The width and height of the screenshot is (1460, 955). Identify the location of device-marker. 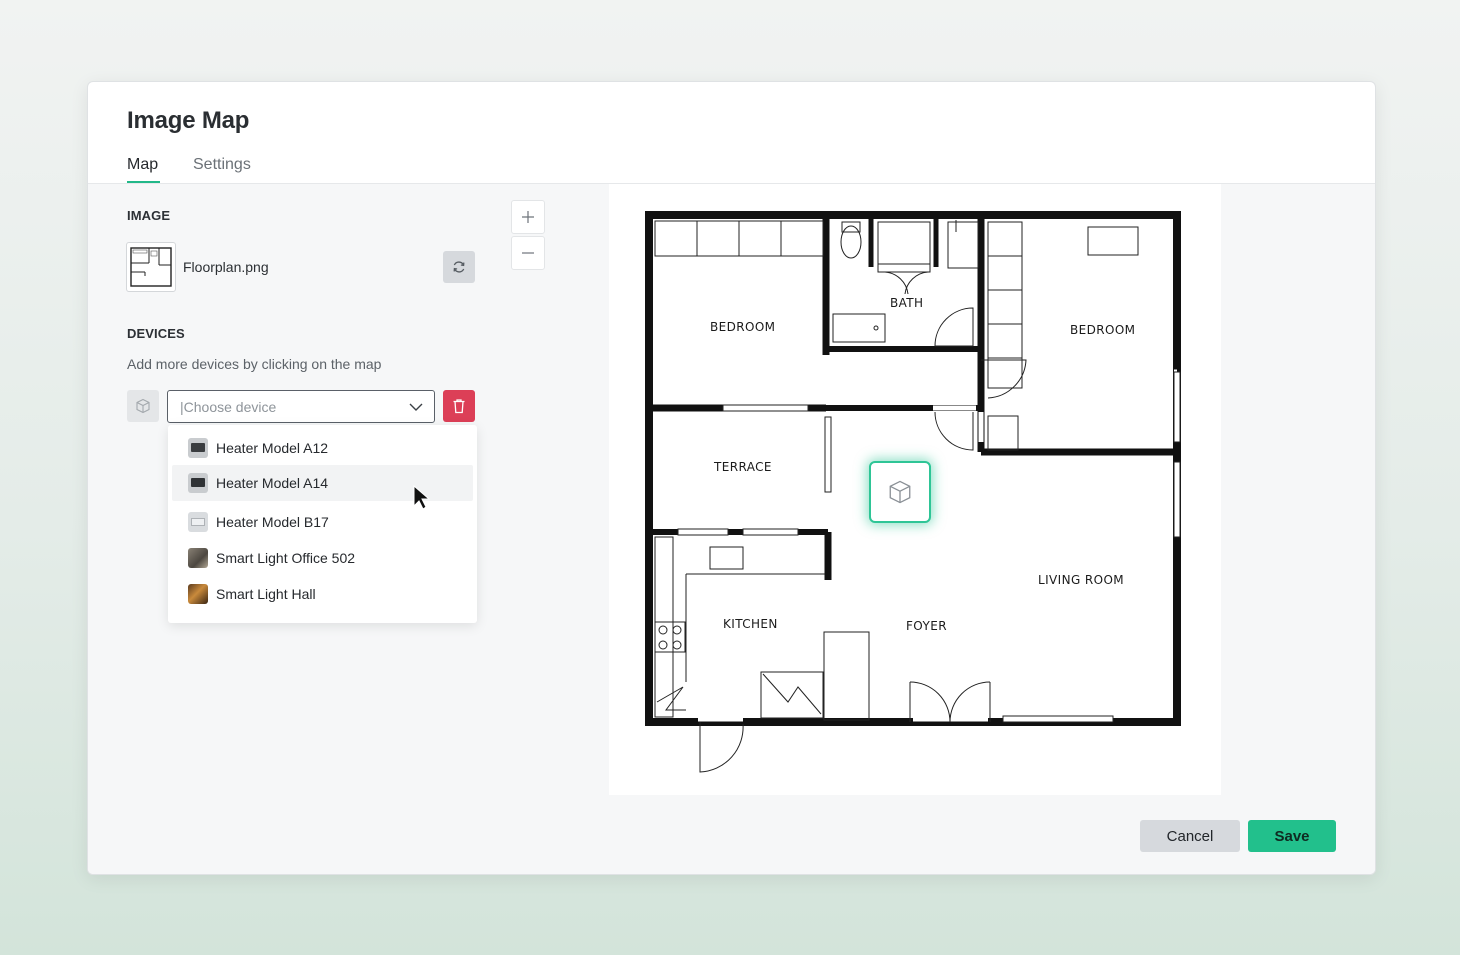
(900, 492).